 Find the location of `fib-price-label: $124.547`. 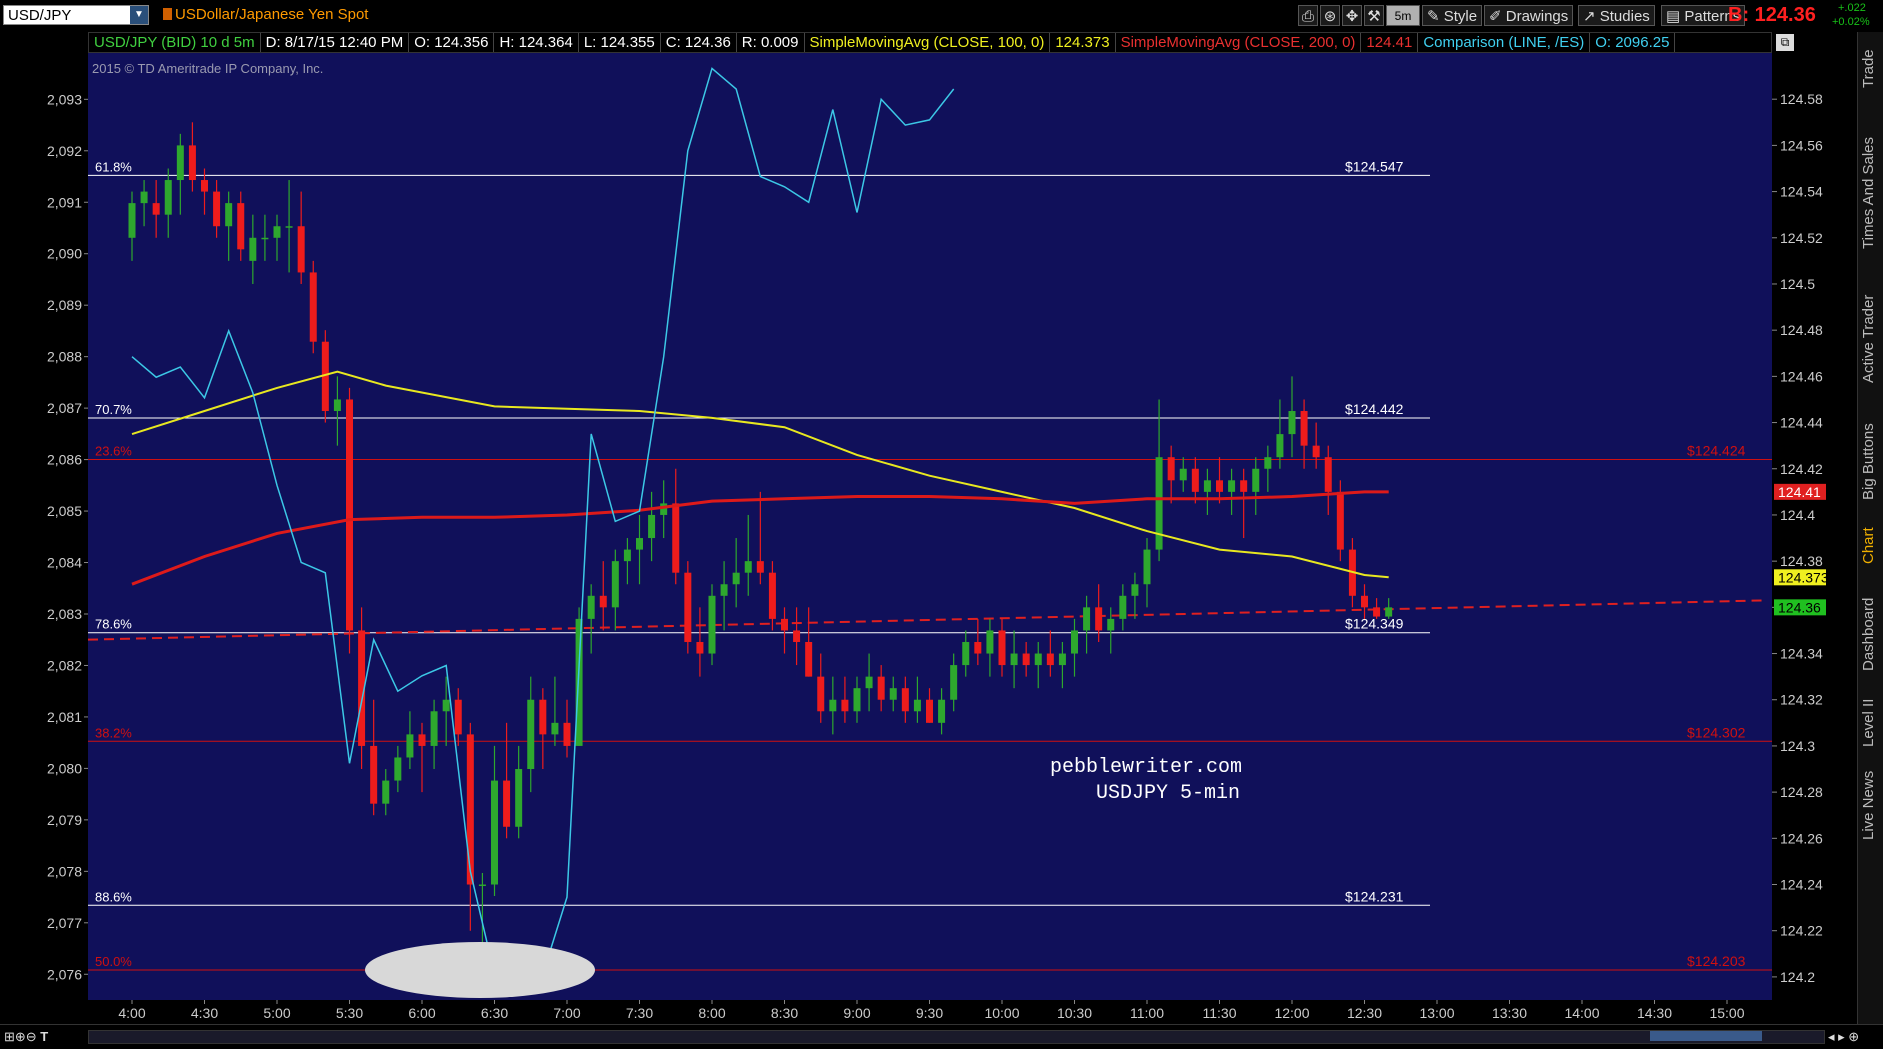

fib-price-label: $124.547 is located at coordinates (1374, 166).